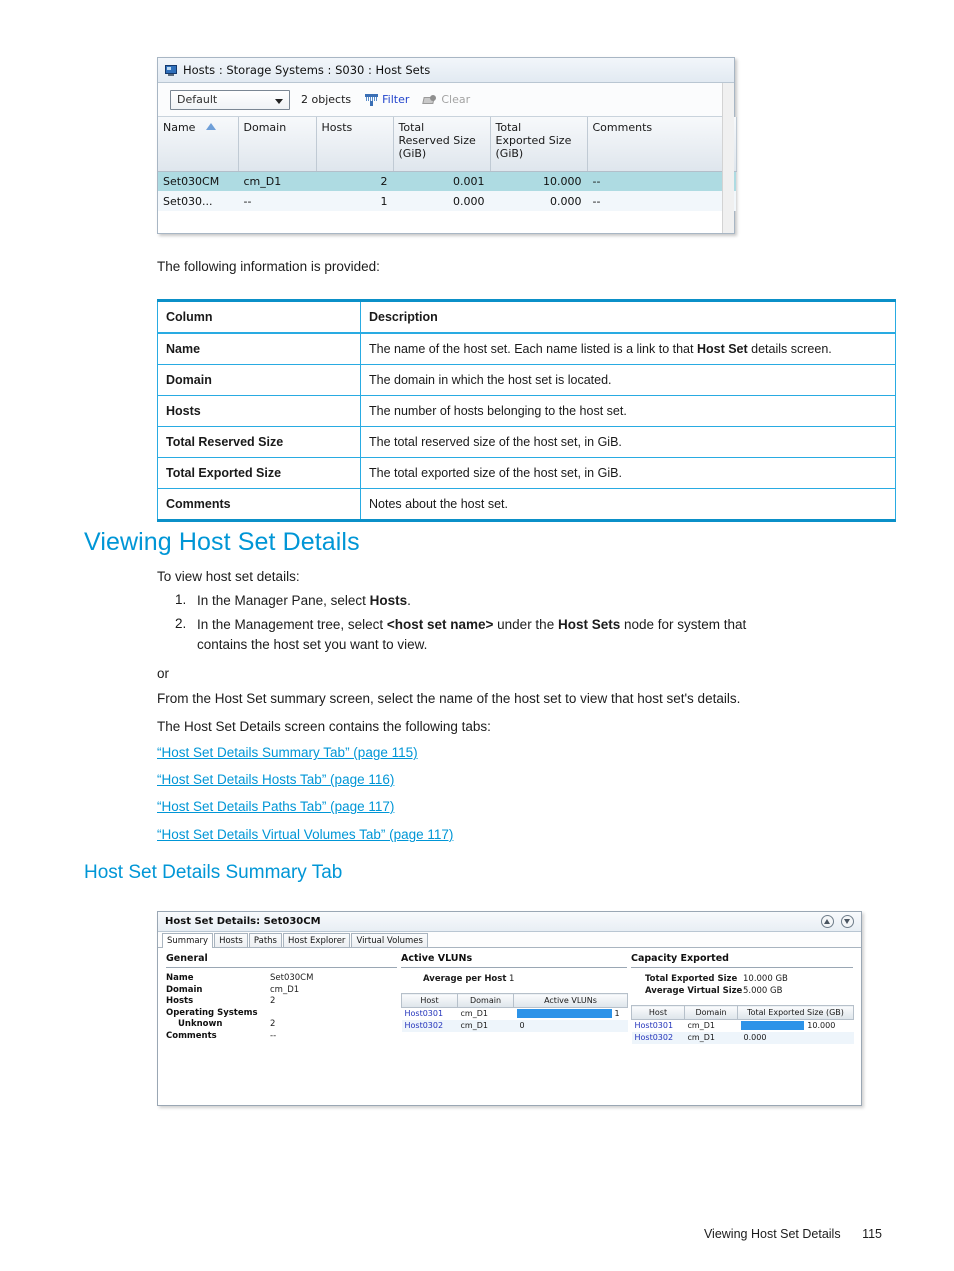 This screenshot has height=1271, width=954. I want to click on cap-cell-host: Host0302, so click(658, 1037).